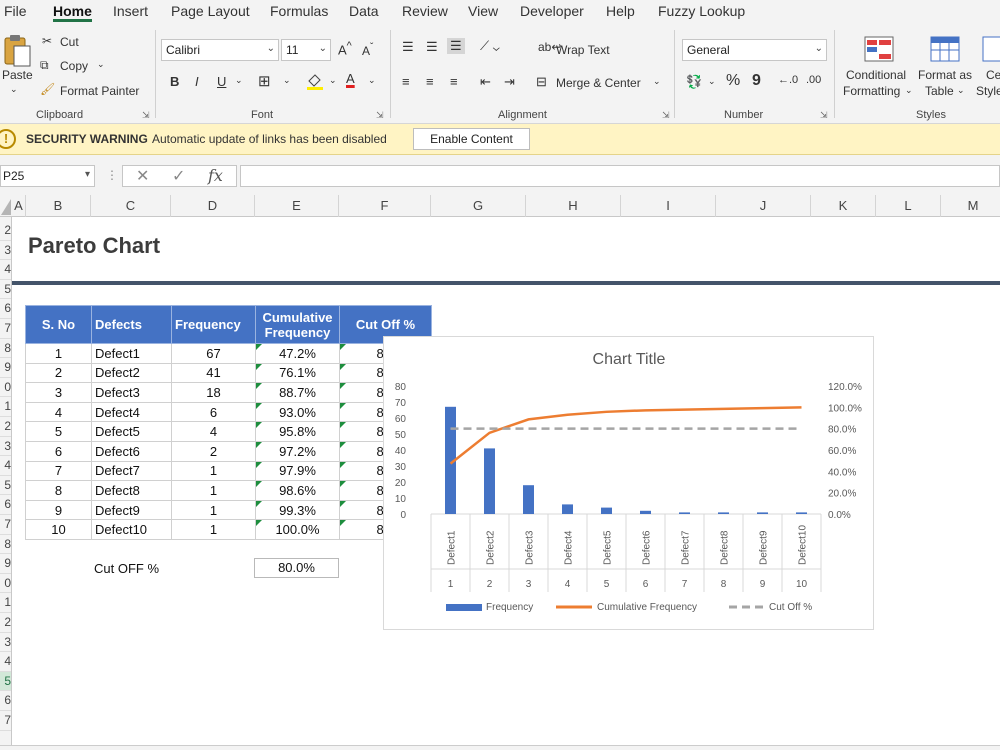  Describe the element at coordinates (297, 529) in the screenshot. I see `cell-cumulative: 100.0%` at that location.